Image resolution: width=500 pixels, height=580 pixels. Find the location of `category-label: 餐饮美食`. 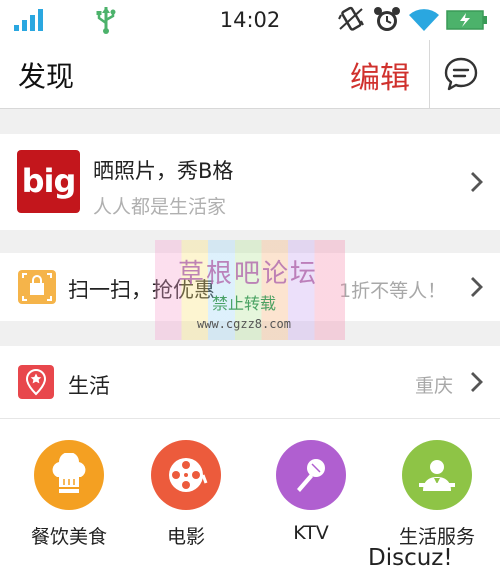

category-label: 餐饮美食 is located at coordinates (68, 537).